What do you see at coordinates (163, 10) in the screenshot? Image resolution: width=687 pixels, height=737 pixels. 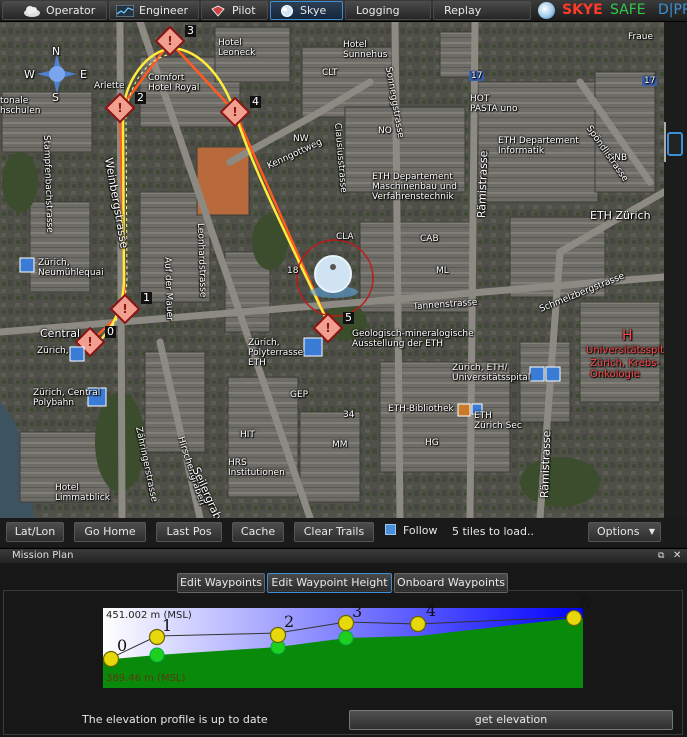 I see `tab-engineer-label: Engineer` at bounding box center [163, 10].